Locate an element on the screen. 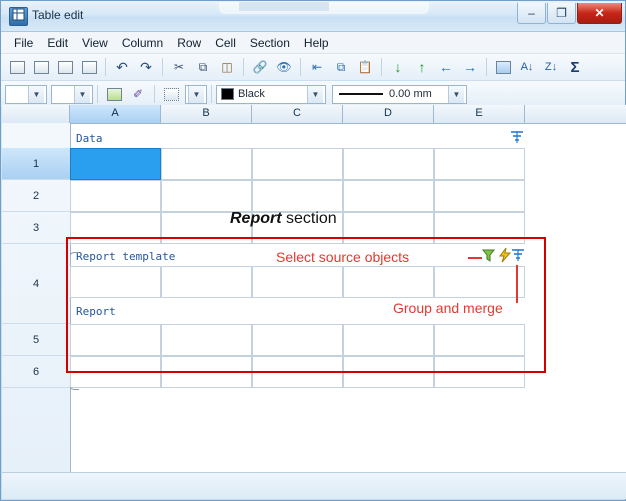 The width and height of the screenshot is (626, 501). cell-a4 is located at coordinates (115, 282).